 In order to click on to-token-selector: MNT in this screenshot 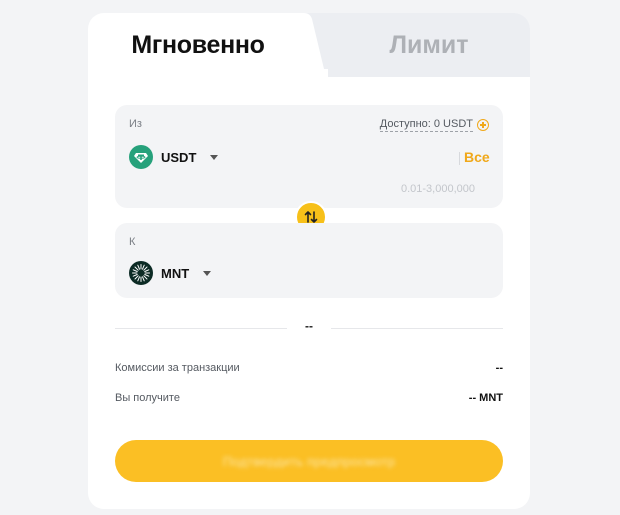, I will do `click(170, 273)`.